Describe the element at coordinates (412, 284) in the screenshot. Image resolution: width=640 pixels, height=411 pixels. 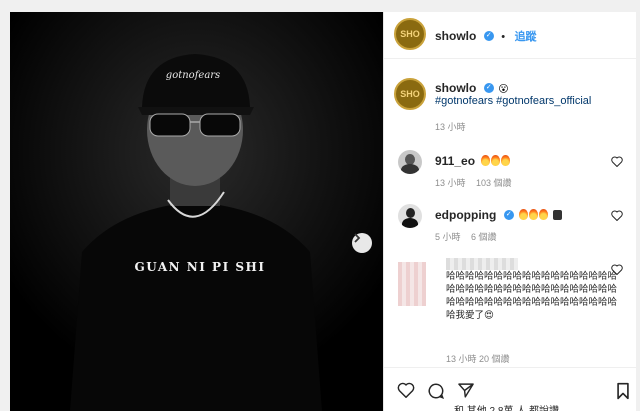
I see `blurred-avatar` at that location.